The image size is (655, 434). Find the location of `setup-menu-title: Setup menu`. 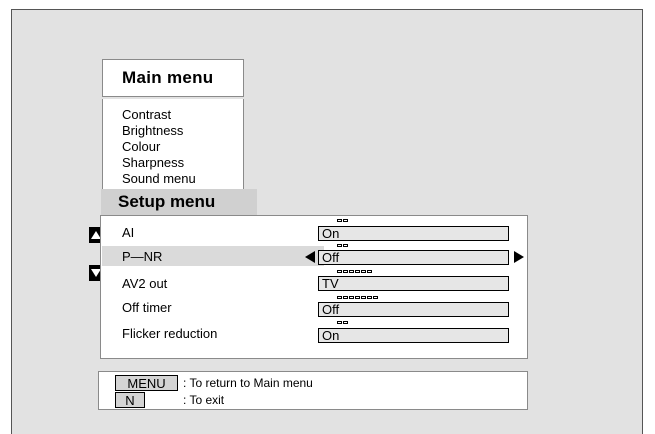

setup-menu-title: Setup menu is located at coordinates (179, 202).